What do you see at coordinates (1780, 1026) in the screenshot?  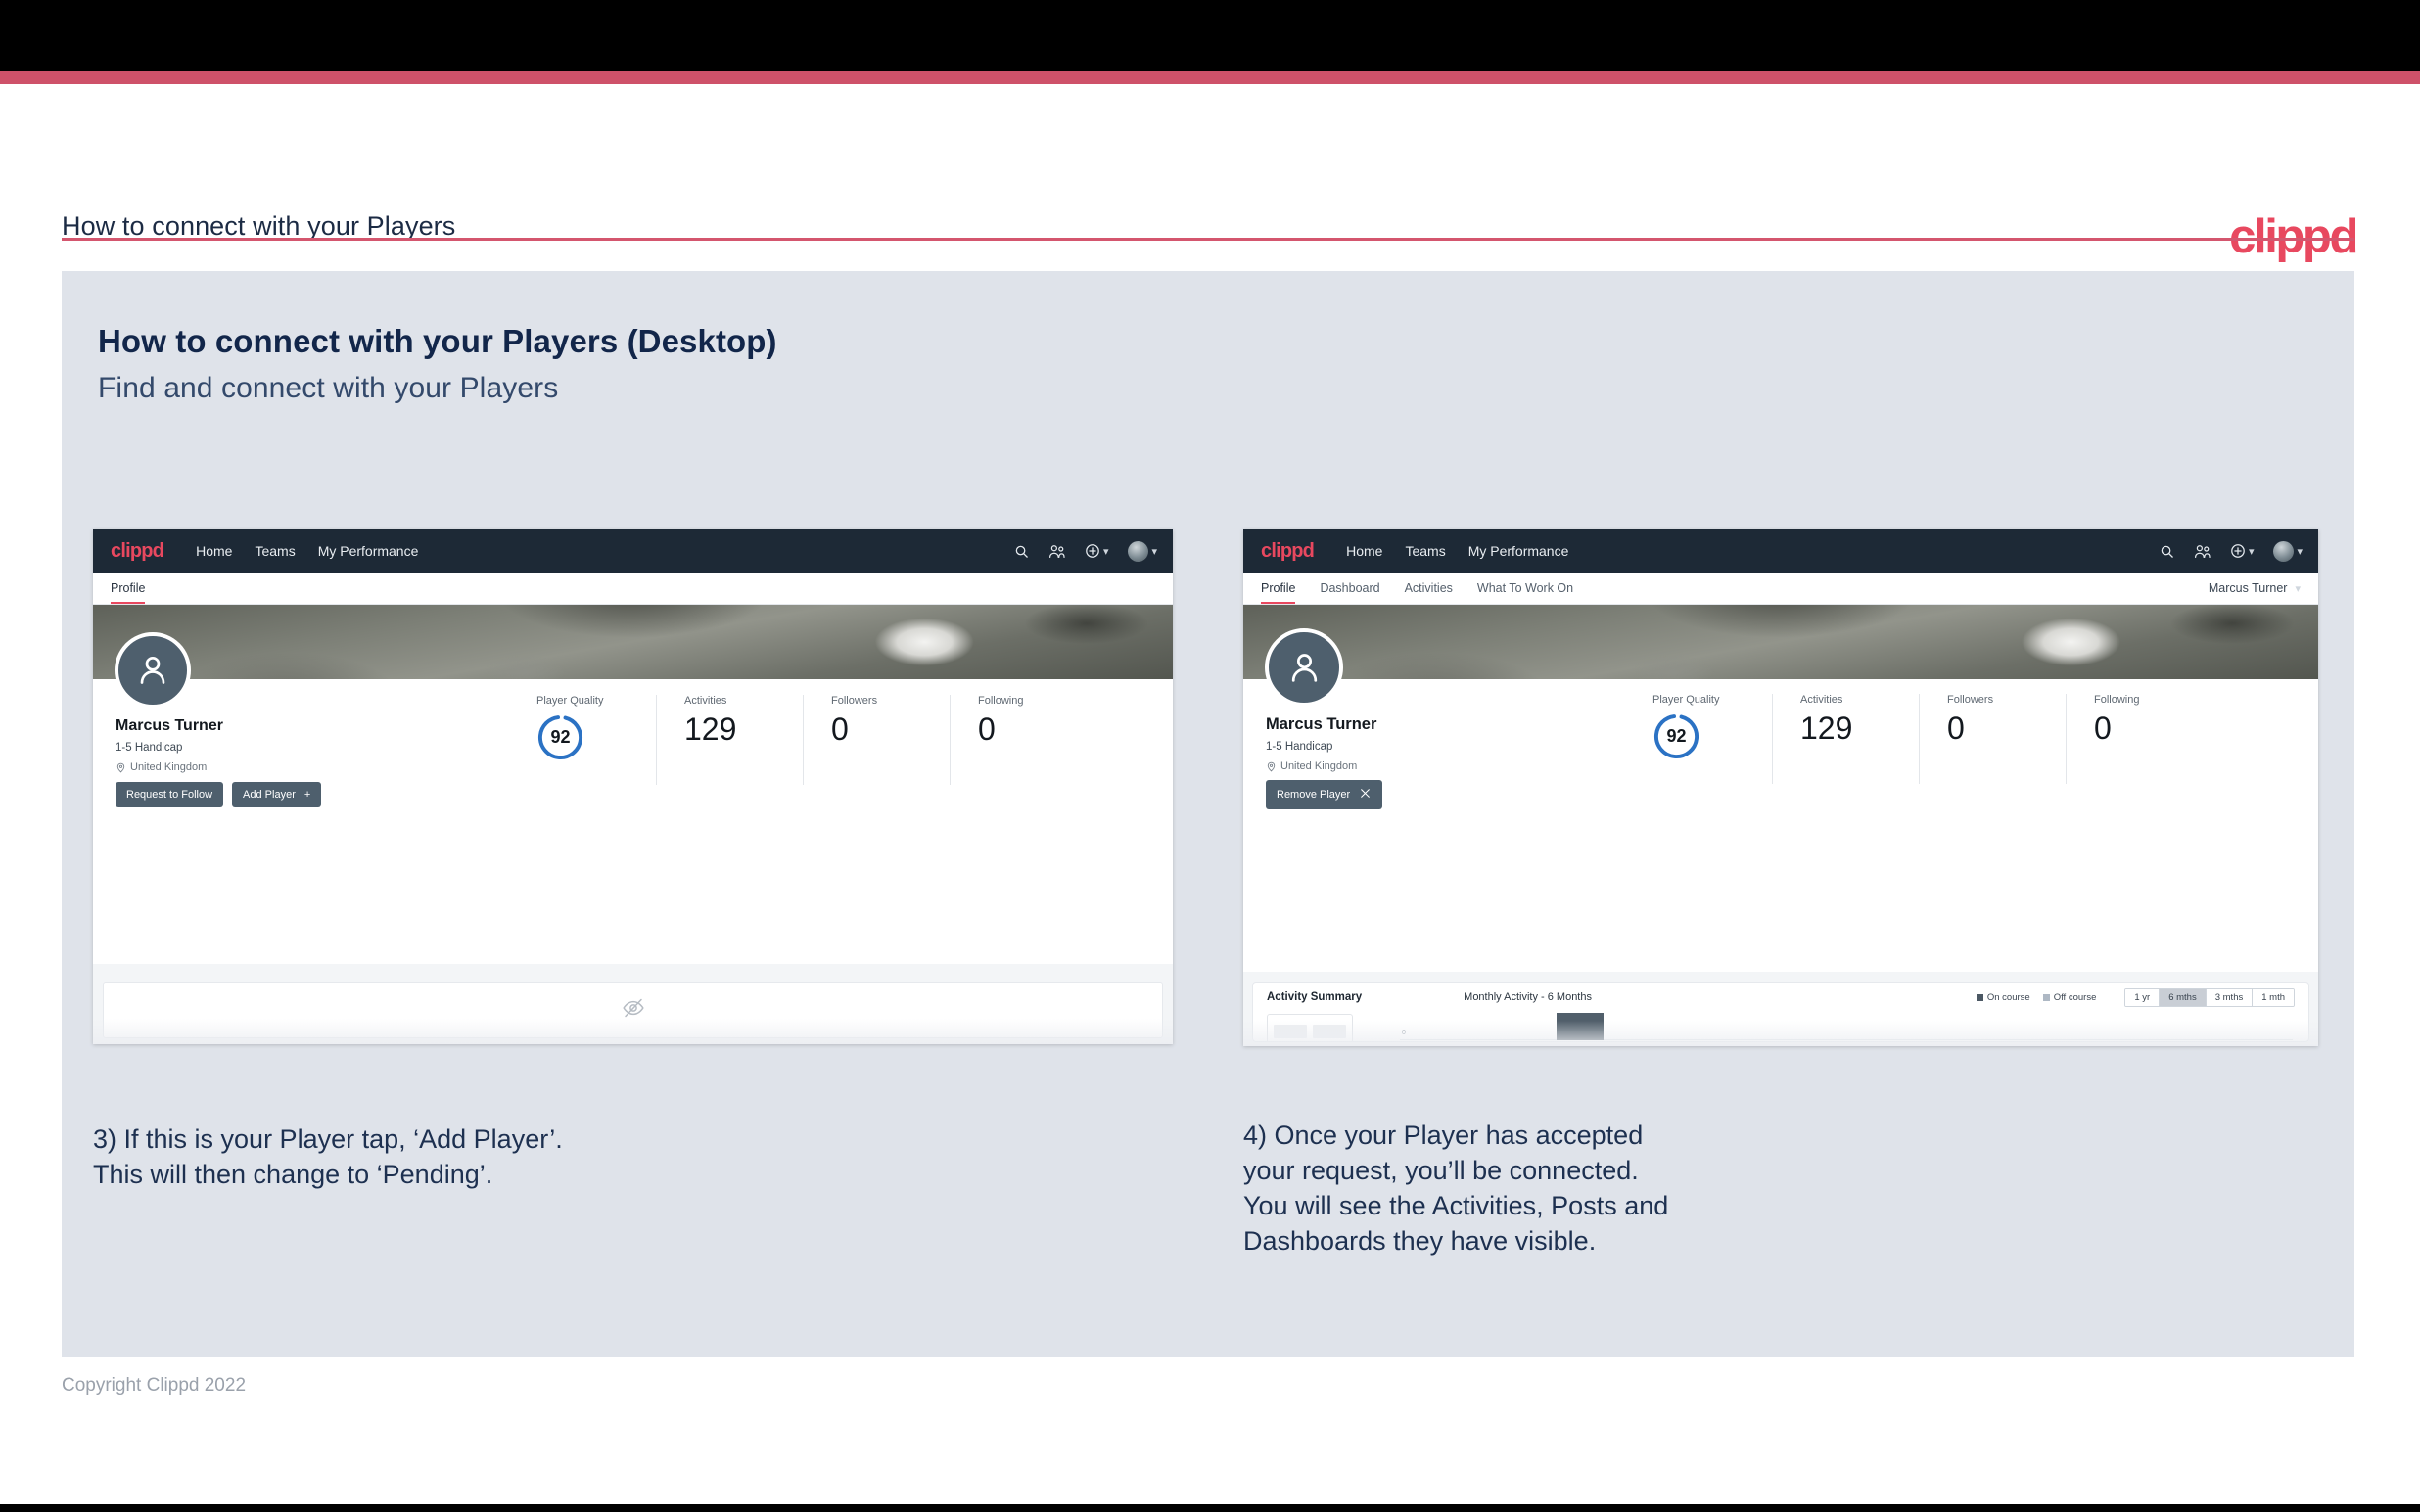 I see `activity-chart-row: 0` at bounding box center [1780, 1026].